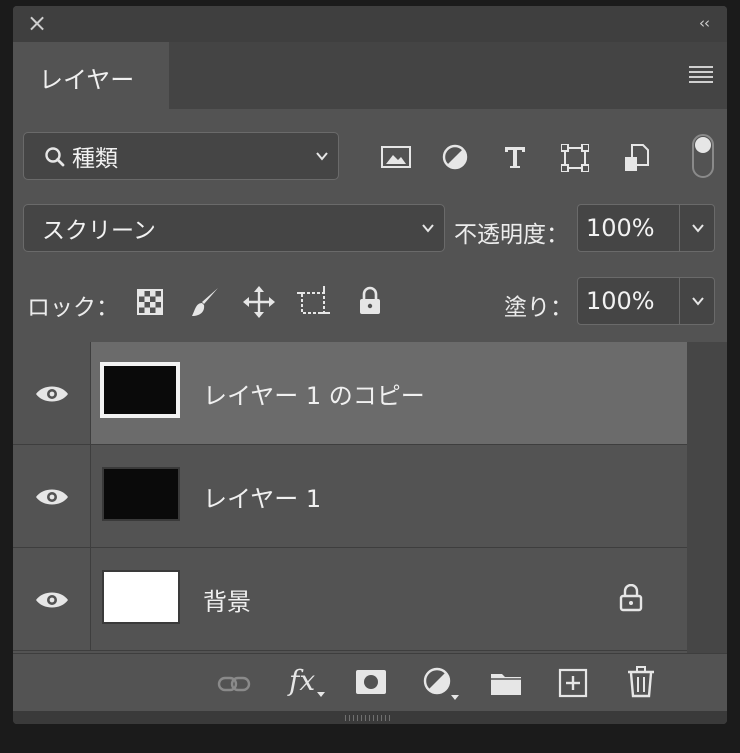 This screenshot has height=753, width=740. Describe the element at coordinates (511, 235) in the screenshot. I see `opacity-label: 不透明度：` at that location.